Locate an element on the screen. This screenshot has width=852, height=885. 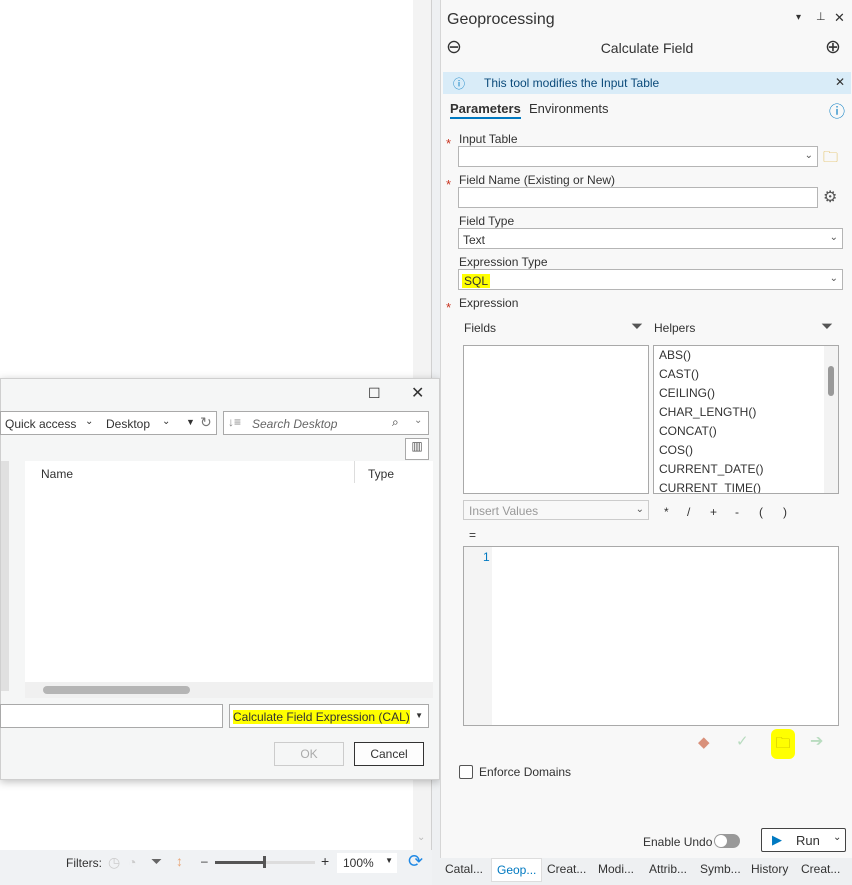
field-type-select: Text ⌄ is located at coordinates (650, 238).